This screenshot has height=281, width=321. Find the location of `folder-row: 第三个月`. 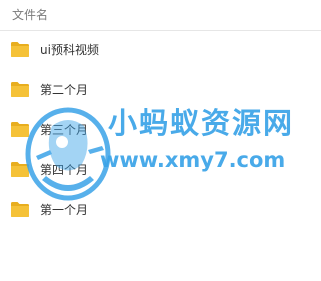

folder-row: 第三个月 is located at coordinates (160, 131).